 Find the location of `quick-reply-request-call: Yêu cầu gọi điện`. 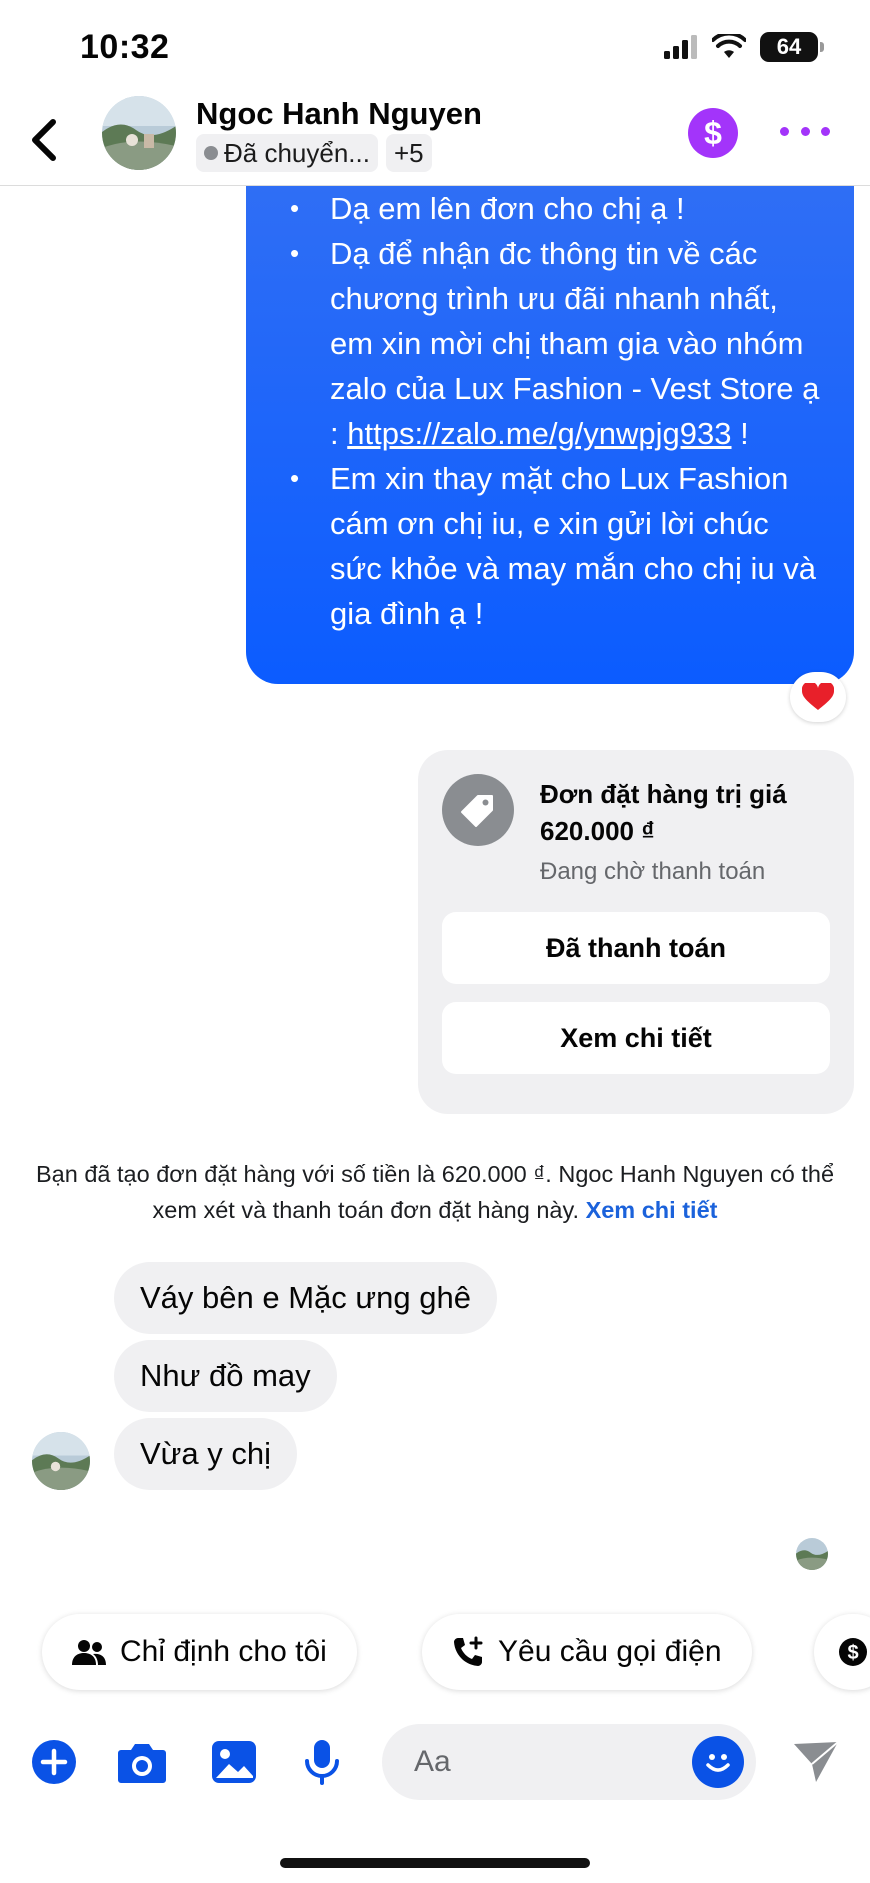

quick-reply-request-call: Yêu cầu gọi điện is located at coordinates (587, 1652).